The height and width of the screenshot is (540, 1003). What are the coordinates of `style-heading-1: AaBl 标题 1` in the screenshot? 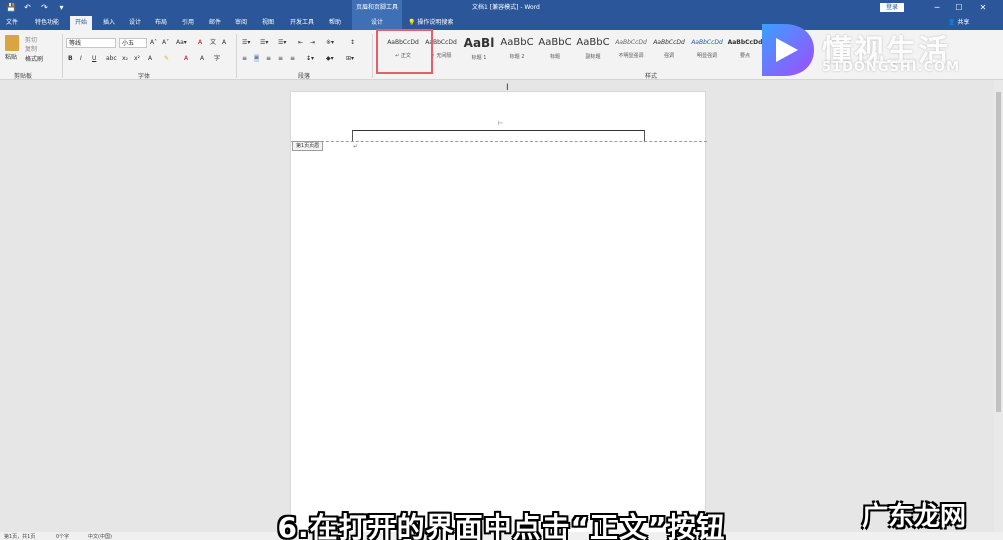 It's located at (479, 49).